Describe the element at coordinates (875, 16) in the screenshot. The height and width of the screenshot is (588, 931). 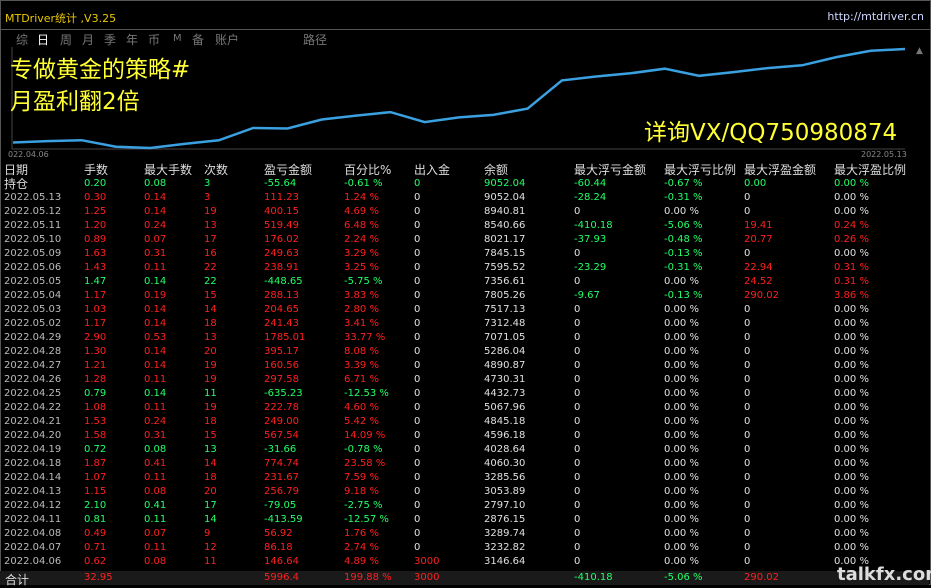
I see `website-link: http://mtdriver.cn` at that location.